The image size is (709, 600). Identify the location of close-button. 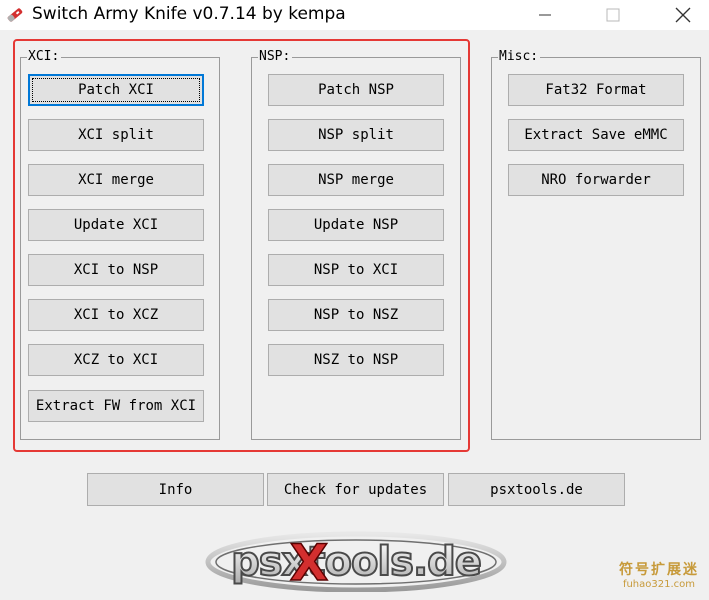
(683, 15).